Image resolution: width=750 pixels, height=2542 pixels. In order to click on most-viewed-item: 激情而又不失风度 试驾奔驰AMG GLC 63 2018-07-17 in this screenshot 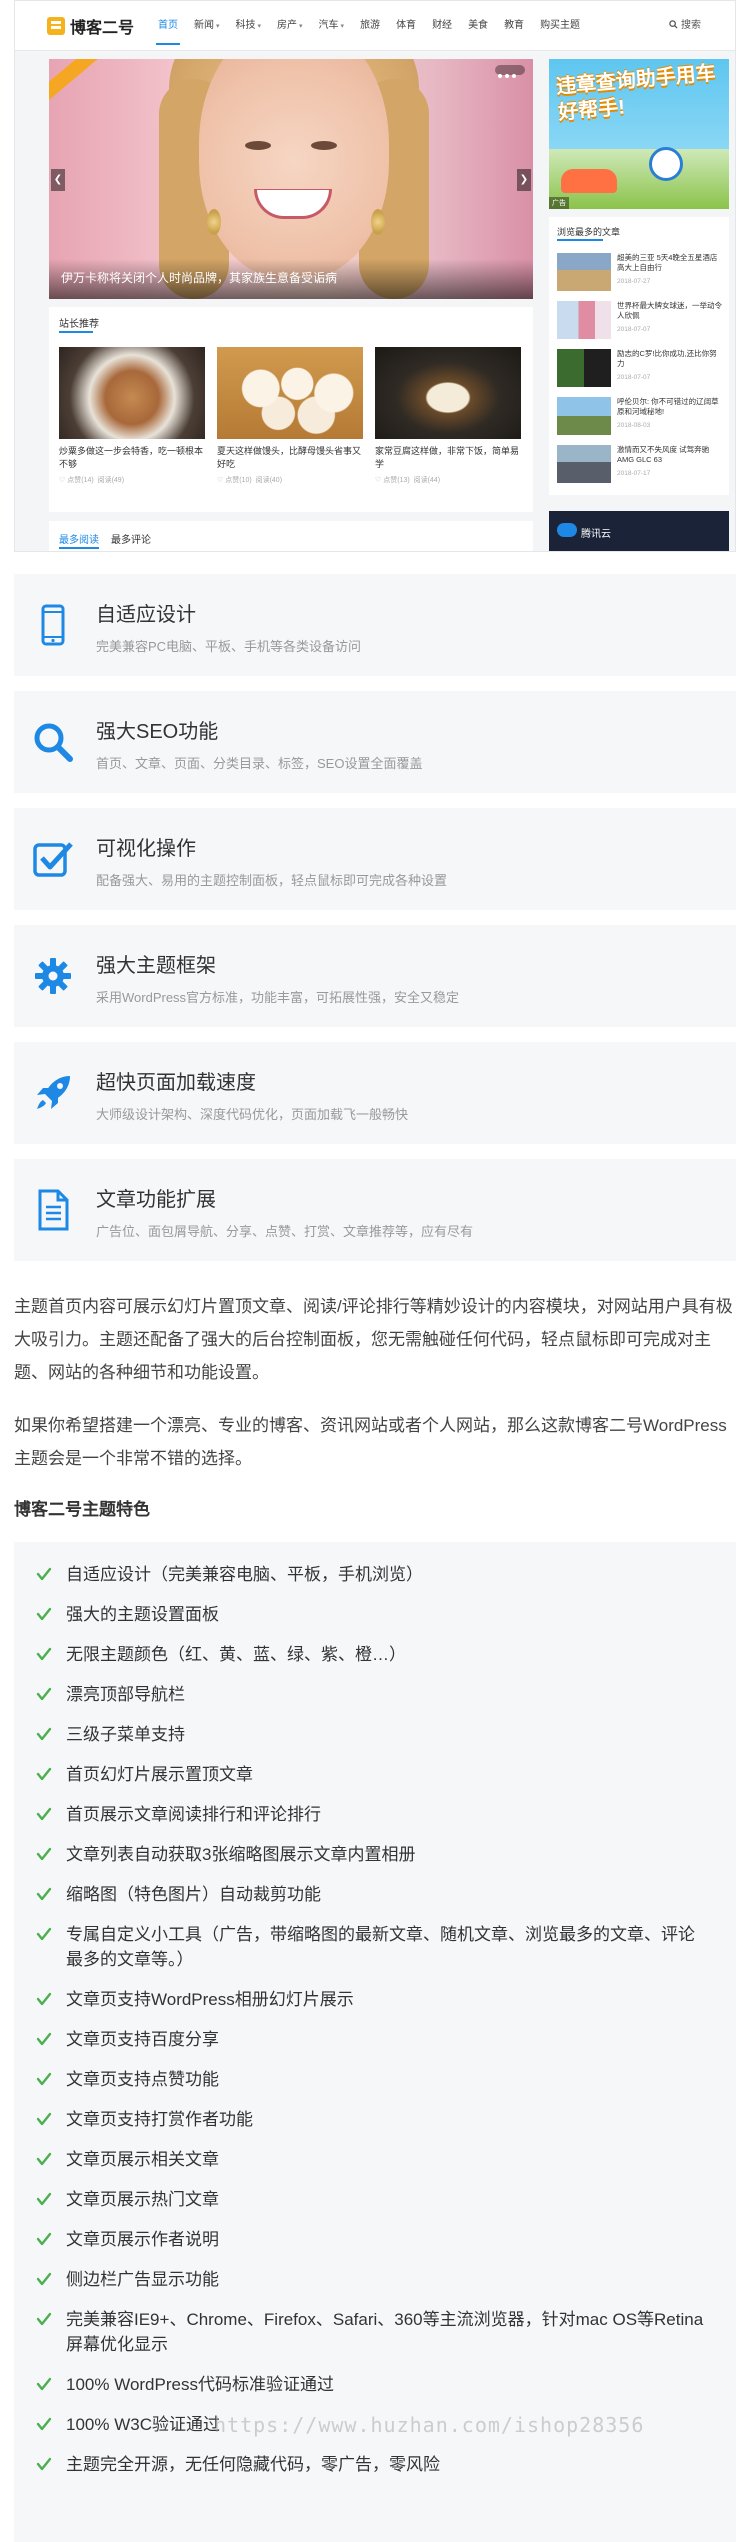, I will do `click(640, 465)`.